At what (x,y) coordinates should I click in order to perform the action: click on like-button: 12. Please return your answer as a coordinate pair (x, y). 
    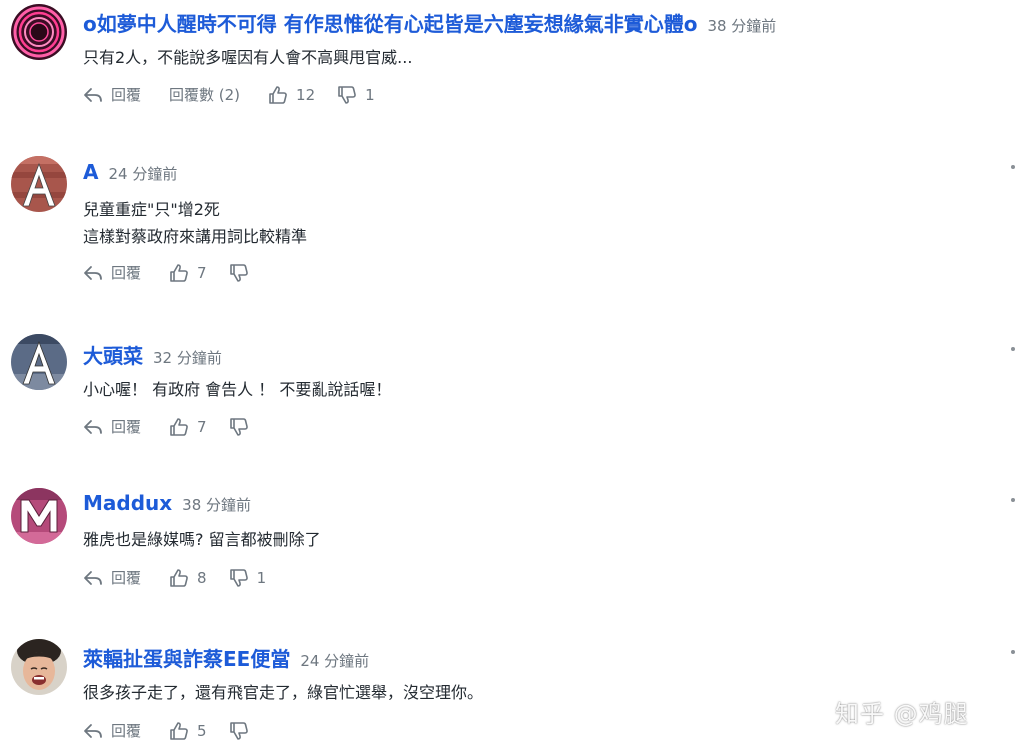
    Looking at the image, I should click on (291, 95).